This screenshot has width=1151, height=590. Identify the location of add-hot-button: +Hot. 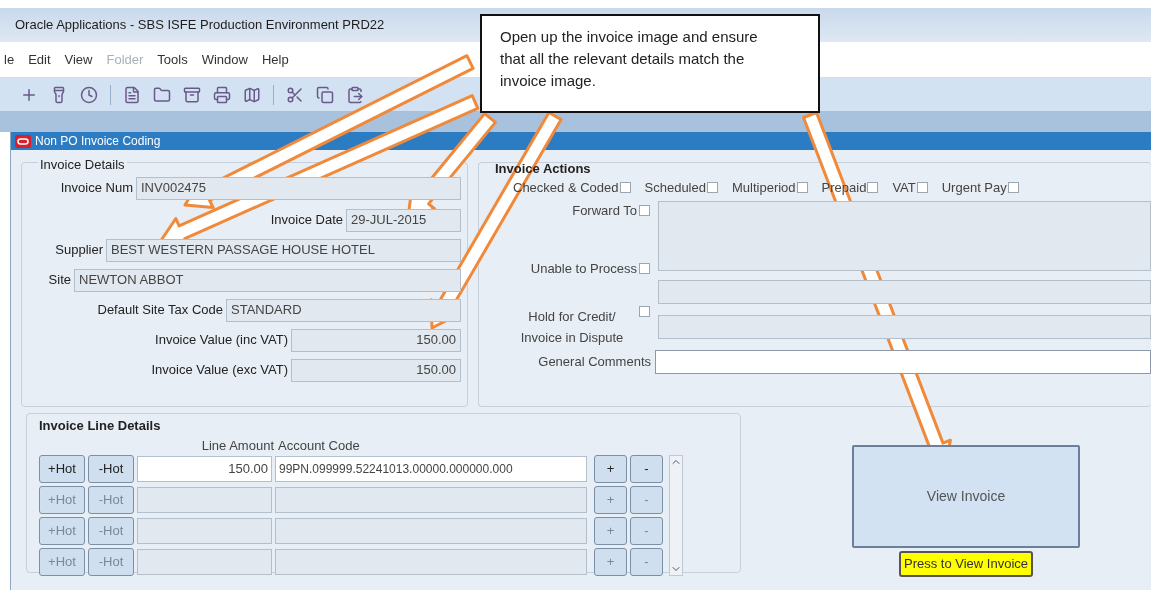
(62, 469).